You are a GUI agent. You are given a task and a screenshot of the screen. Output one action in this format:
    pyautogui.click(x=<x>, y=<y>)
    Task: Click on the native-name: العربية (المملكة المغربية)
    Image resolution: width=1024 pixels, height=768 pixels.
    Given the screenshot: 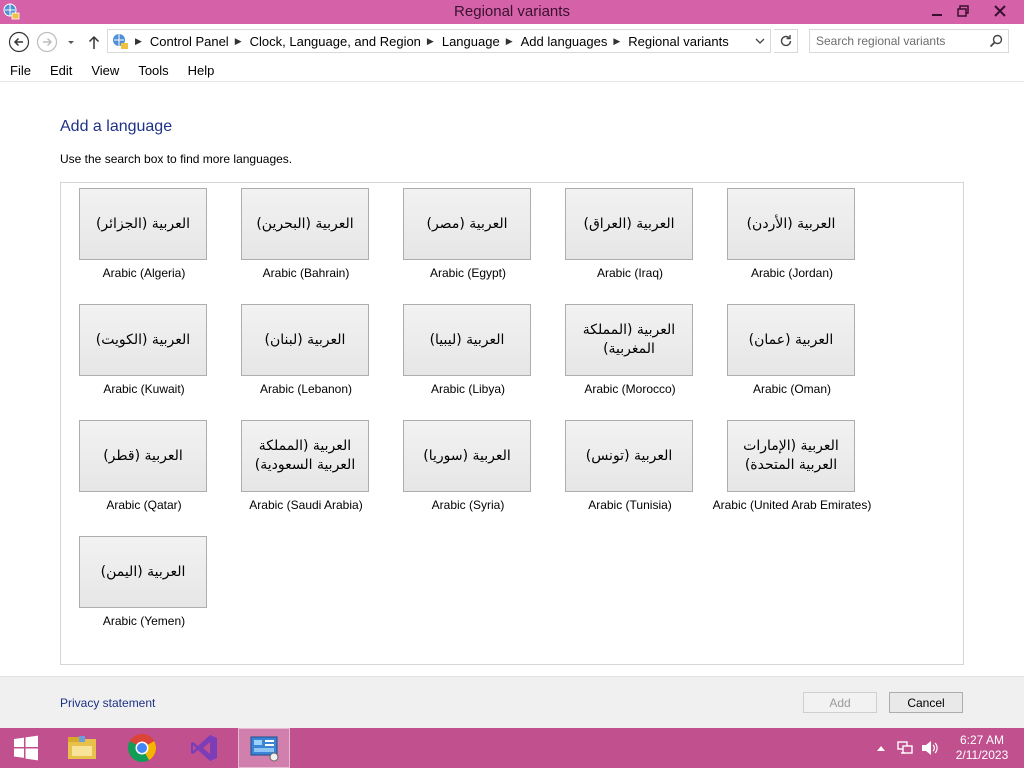 What is the action you would take?
    pyautogui.click(x=629, y=339)
    